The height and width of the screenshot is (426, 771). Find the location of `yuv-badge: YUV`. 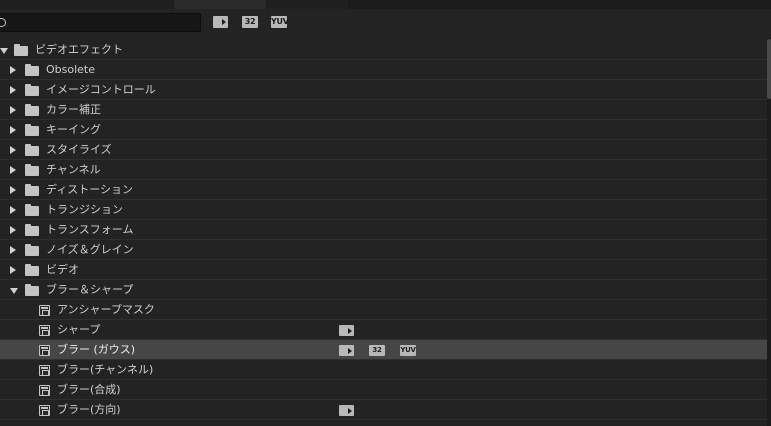

yuv-badge: YUV is located at coordinates (408, 350).